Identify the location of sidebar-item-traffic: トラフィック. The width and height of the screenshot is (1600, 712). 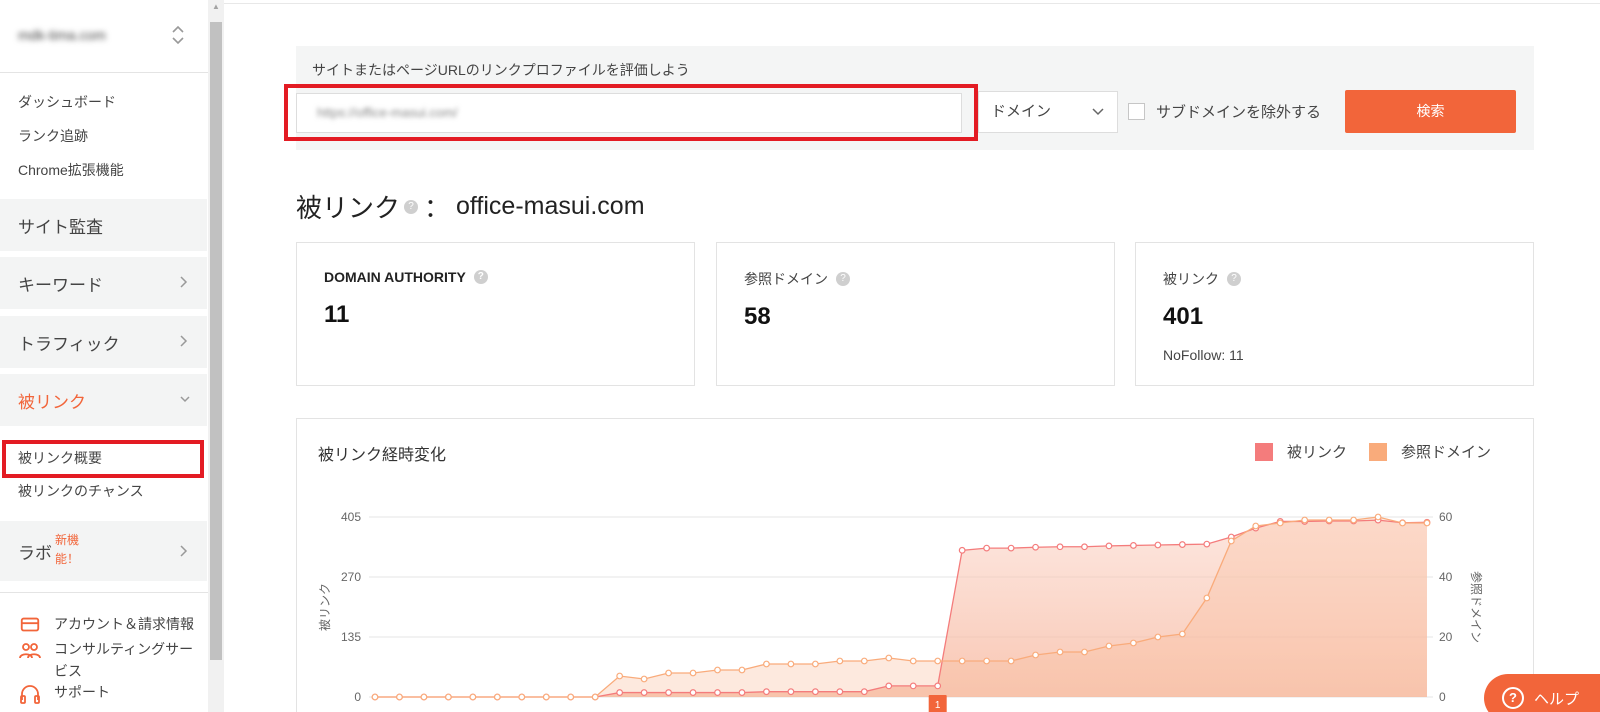
(103, 342).